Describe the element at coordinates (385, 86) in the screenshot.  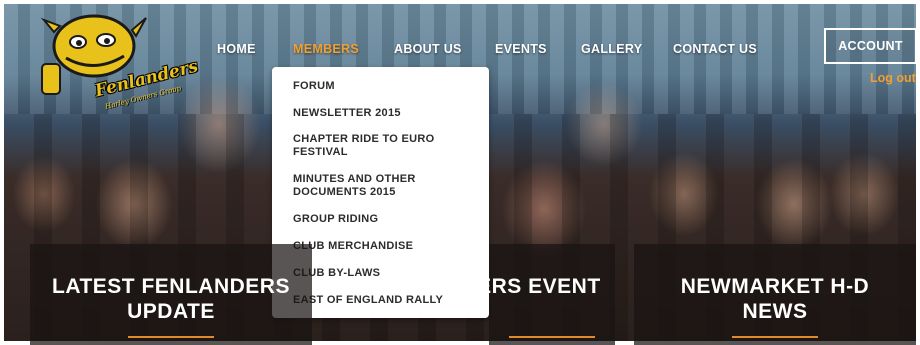
I see `menu-item-forum: FORUM` at that location.